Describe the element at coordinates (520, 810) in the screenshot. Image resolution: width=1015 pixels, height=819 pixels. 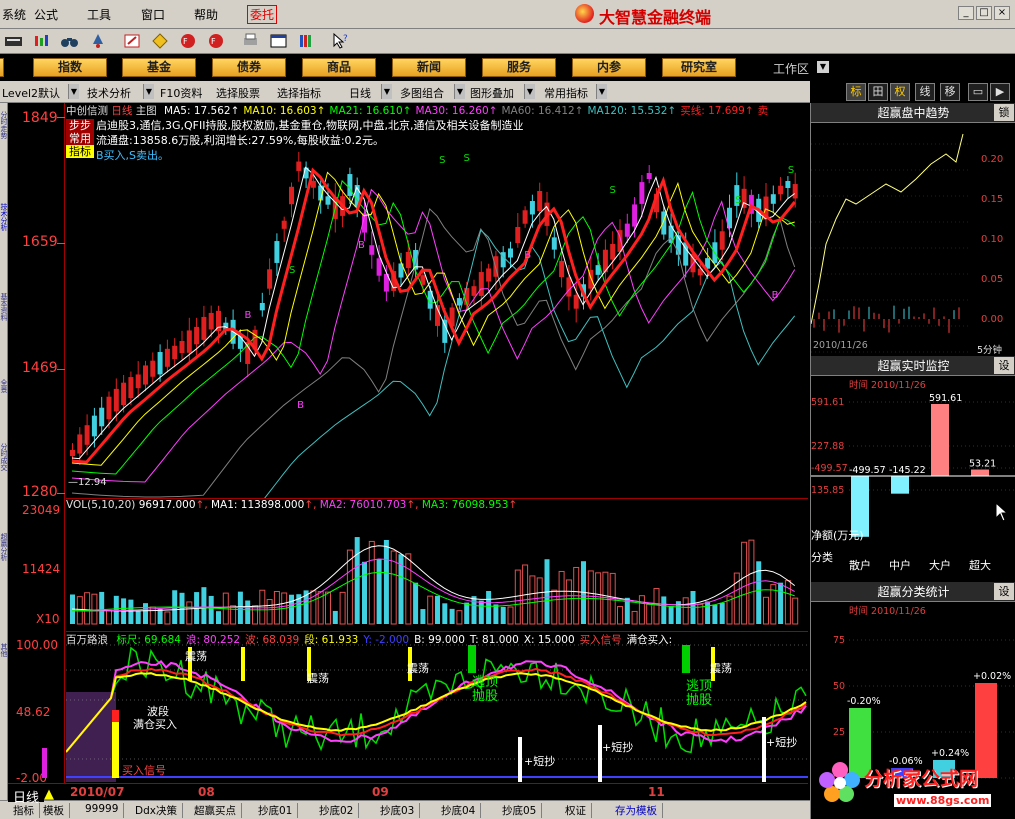
I see `tab-bottom05: 抄底05` at that location.